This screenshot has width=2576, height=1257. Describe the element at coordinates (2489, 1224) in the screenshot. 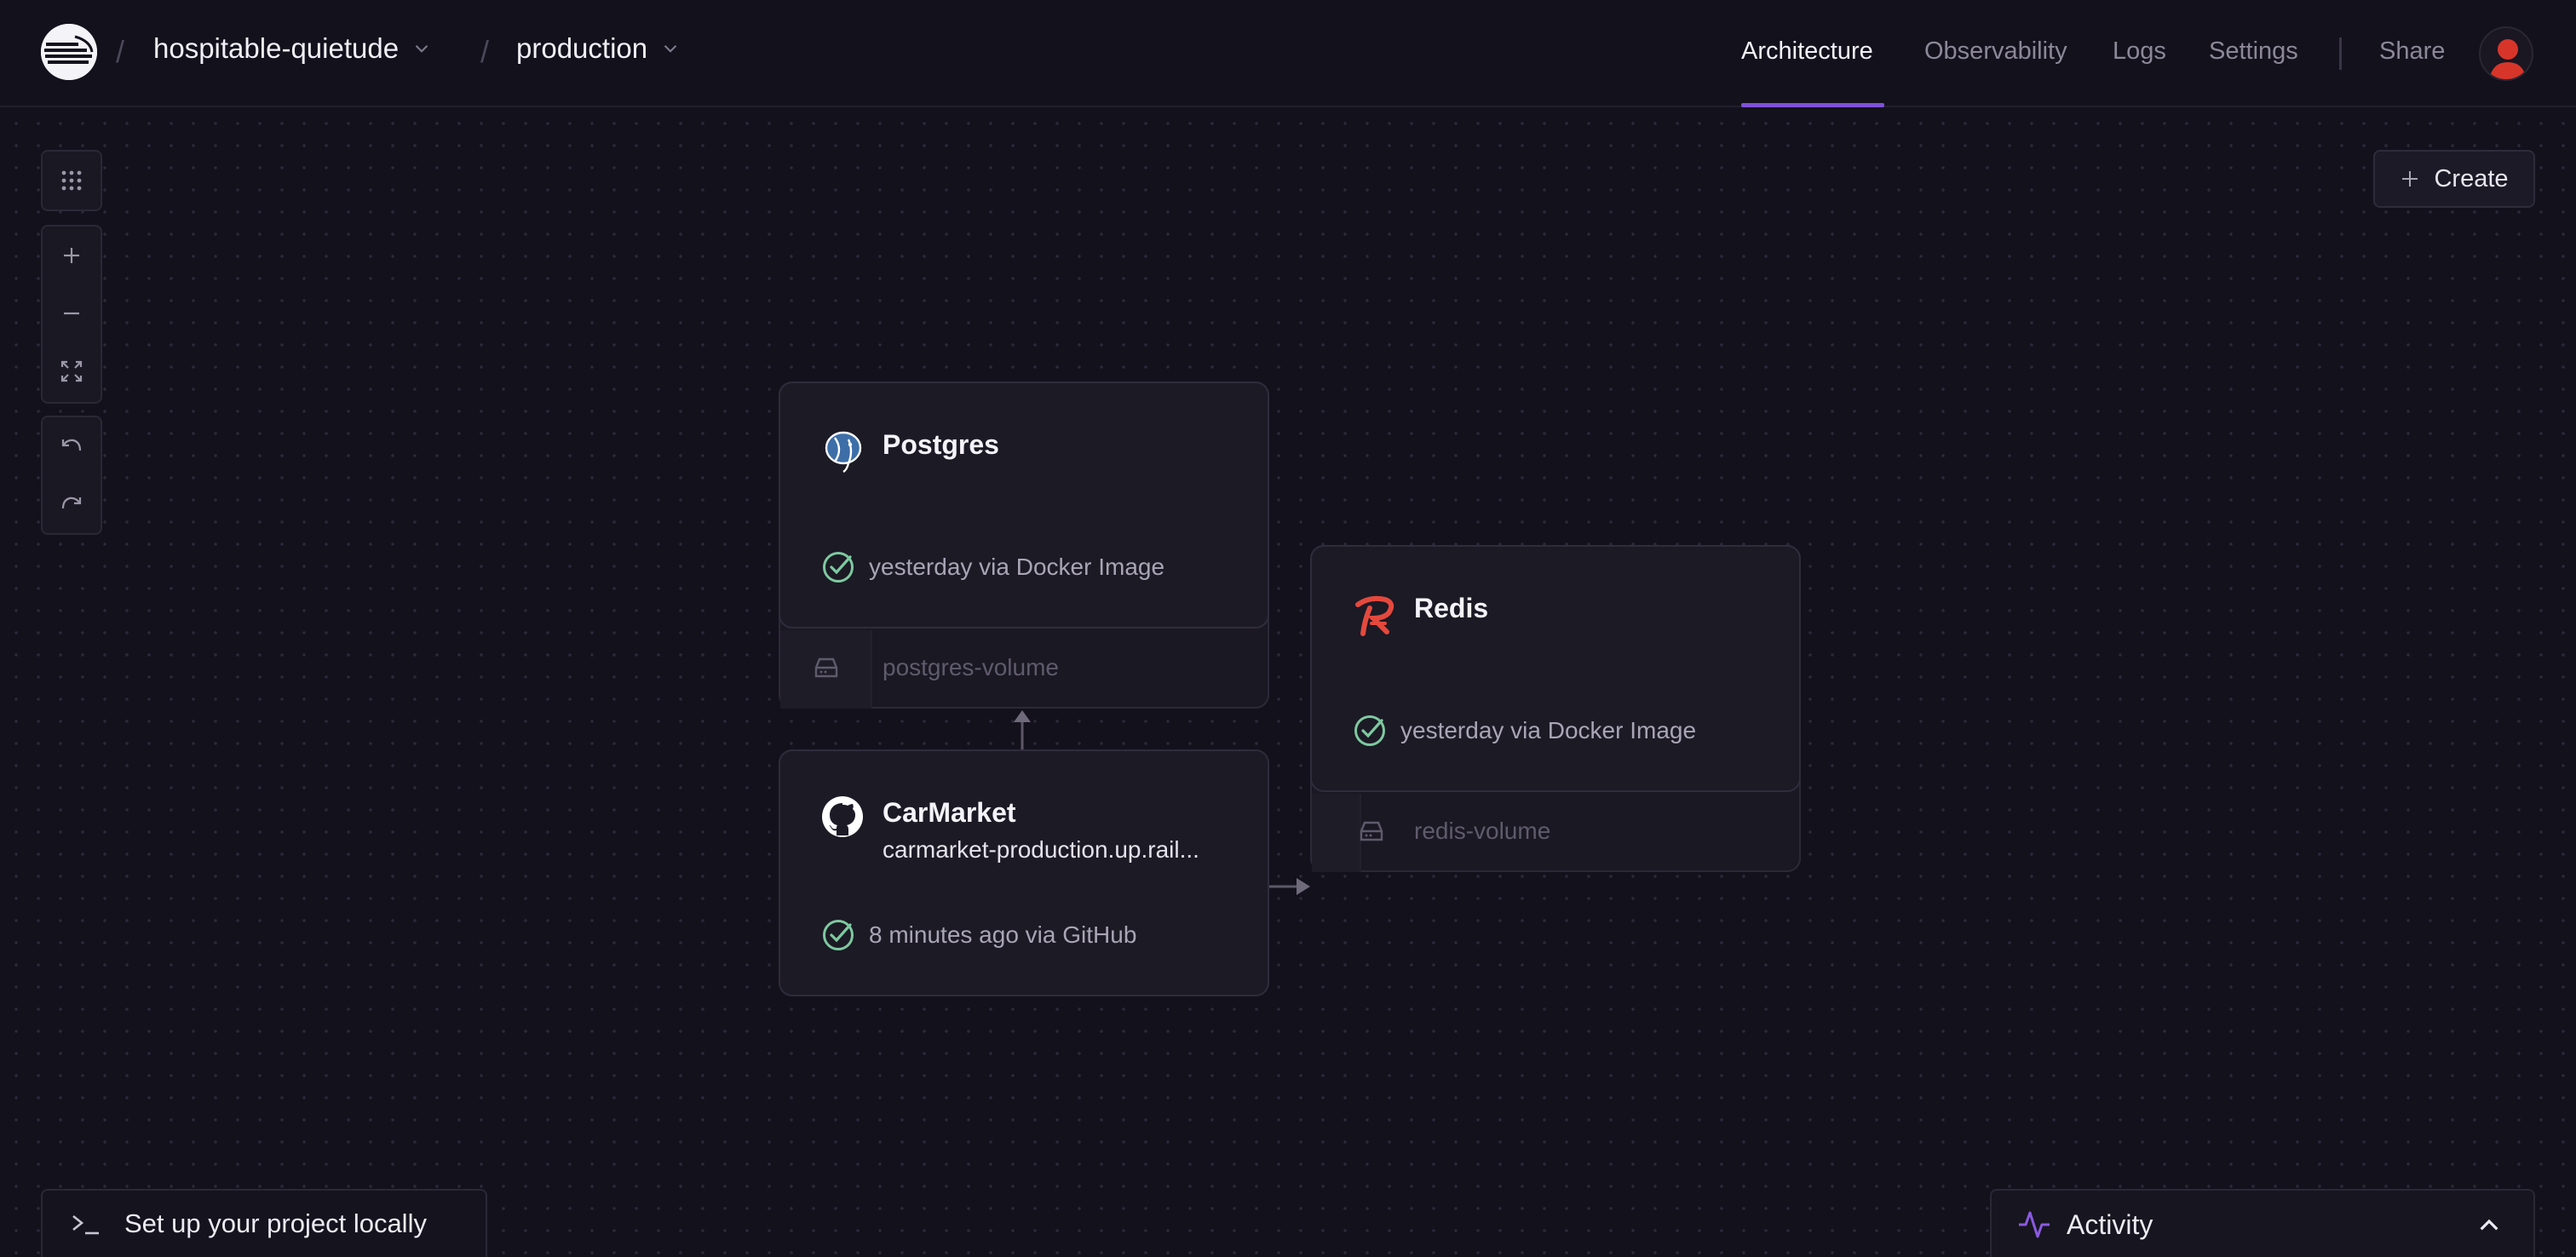

I see `chevron-up-icon` at that location.